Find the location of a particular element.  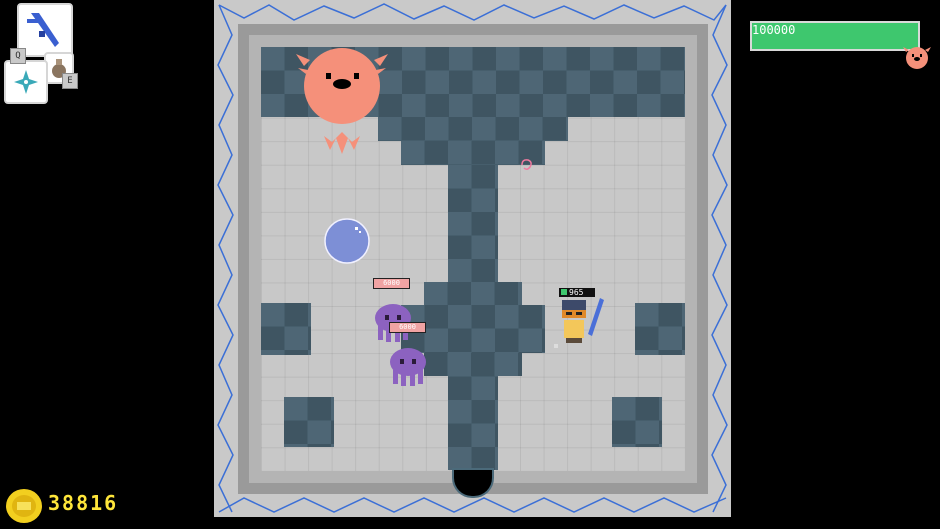

dark-tiles-left-block is located at coordinates (286, 329).